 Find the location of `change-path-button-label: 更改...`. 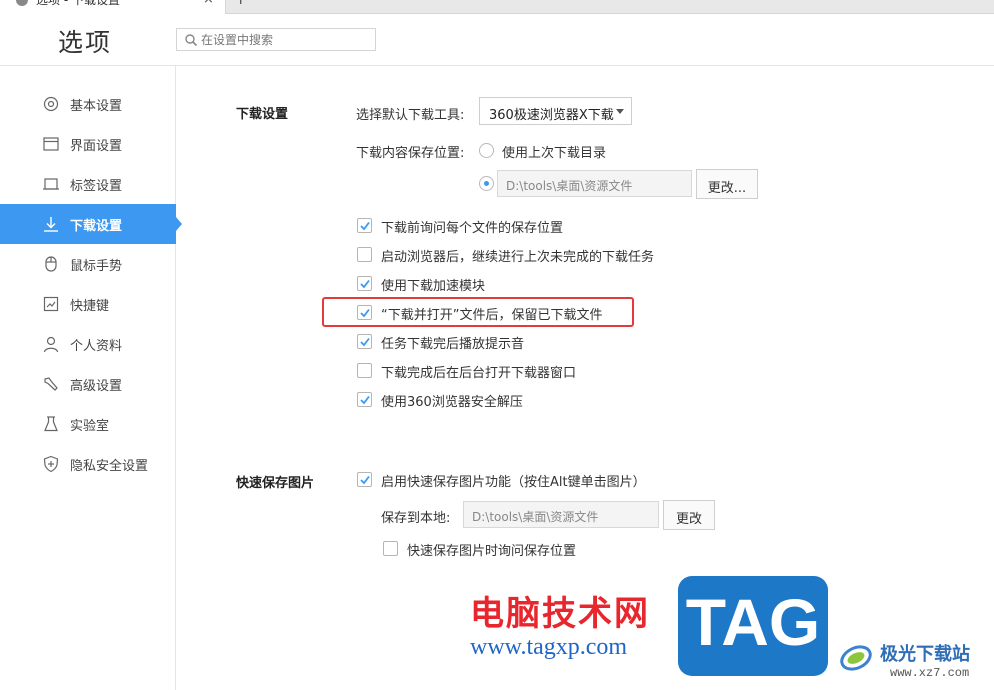

change-path-button-label: 更改... is located at coordinates (727, 188).